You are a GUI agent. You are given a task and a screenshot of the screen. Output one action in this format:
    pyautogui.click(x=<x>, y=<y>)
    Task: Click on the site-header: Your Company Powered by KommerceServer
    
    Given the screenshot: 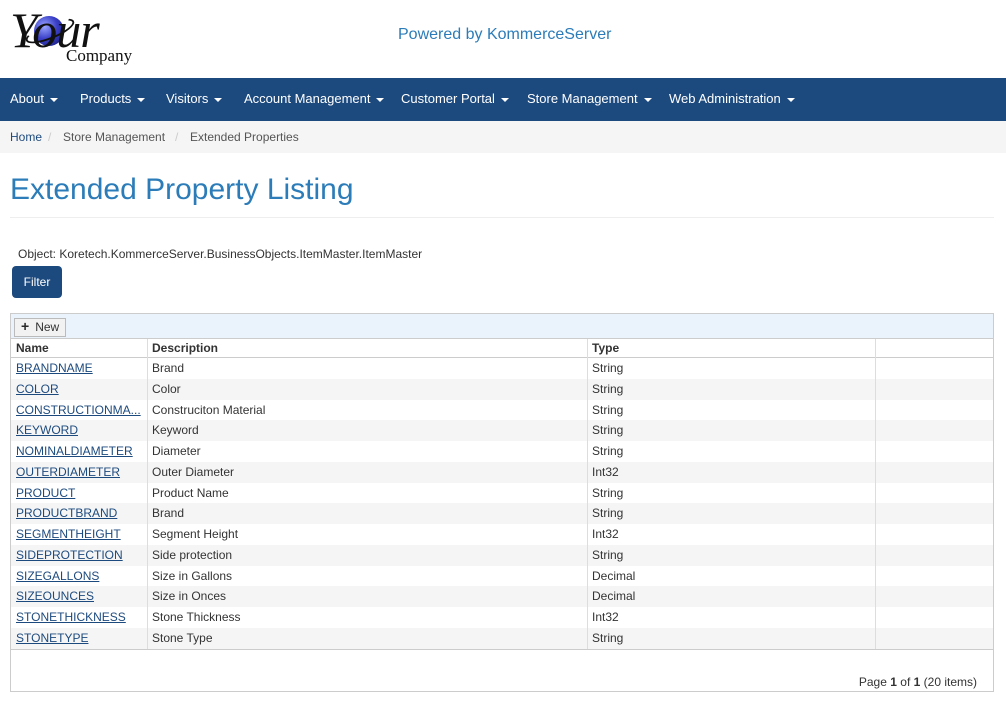 What is the action you would take?
    pyautogui.click(x=503, y=39)
    